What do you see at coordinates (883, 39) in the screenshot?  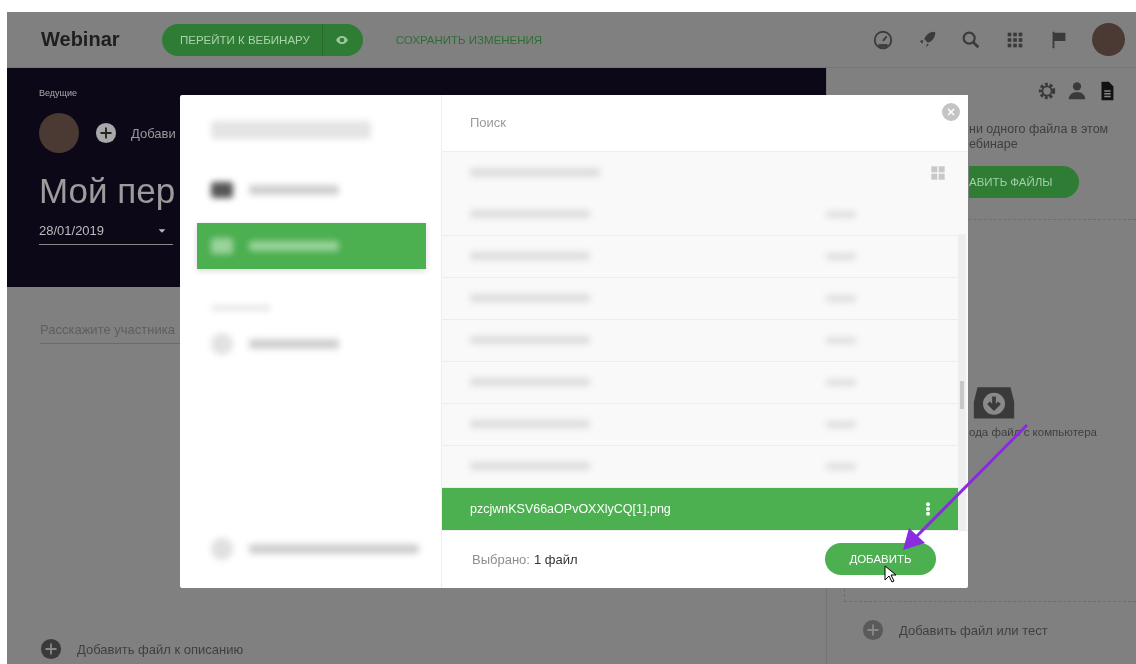 I see `speedometer-icon` at bounding box center [883, 39].